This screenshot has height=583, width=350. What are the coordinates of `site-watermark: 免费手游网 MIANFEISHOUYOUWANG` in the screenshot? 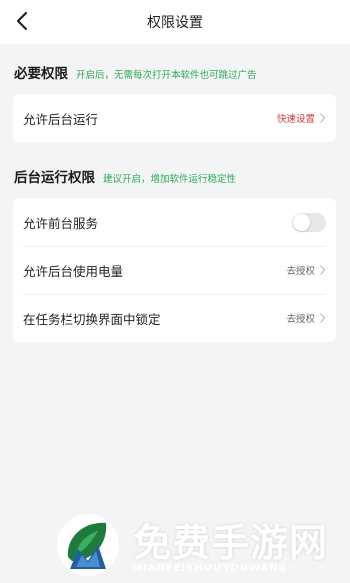 It's located at (175, 545).